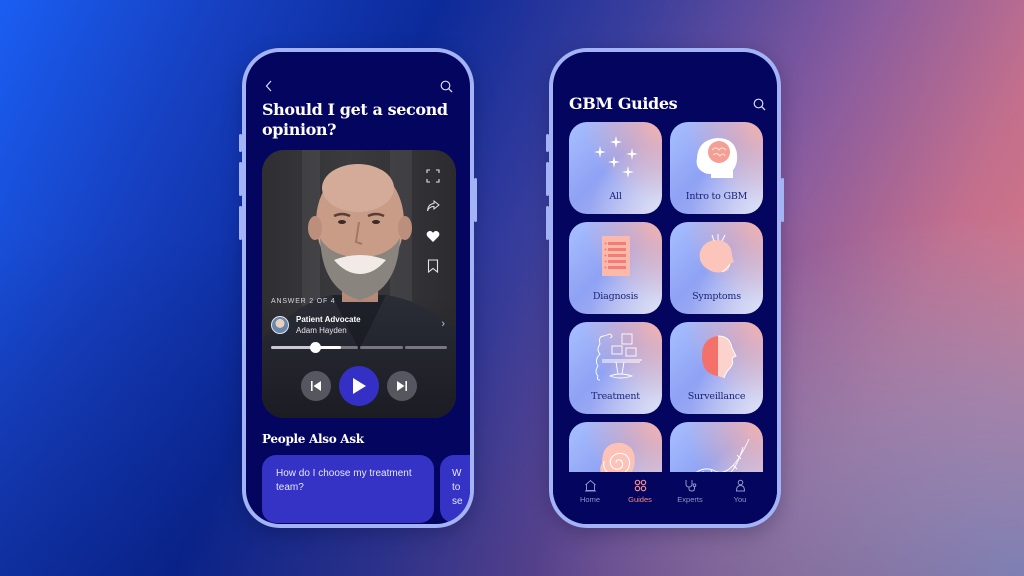 The width and height of the screenshot is (1024, 576). Describe the element at coordinates (623, 103) in the screenshot. I see `page-title: GBM Guides` at that location.